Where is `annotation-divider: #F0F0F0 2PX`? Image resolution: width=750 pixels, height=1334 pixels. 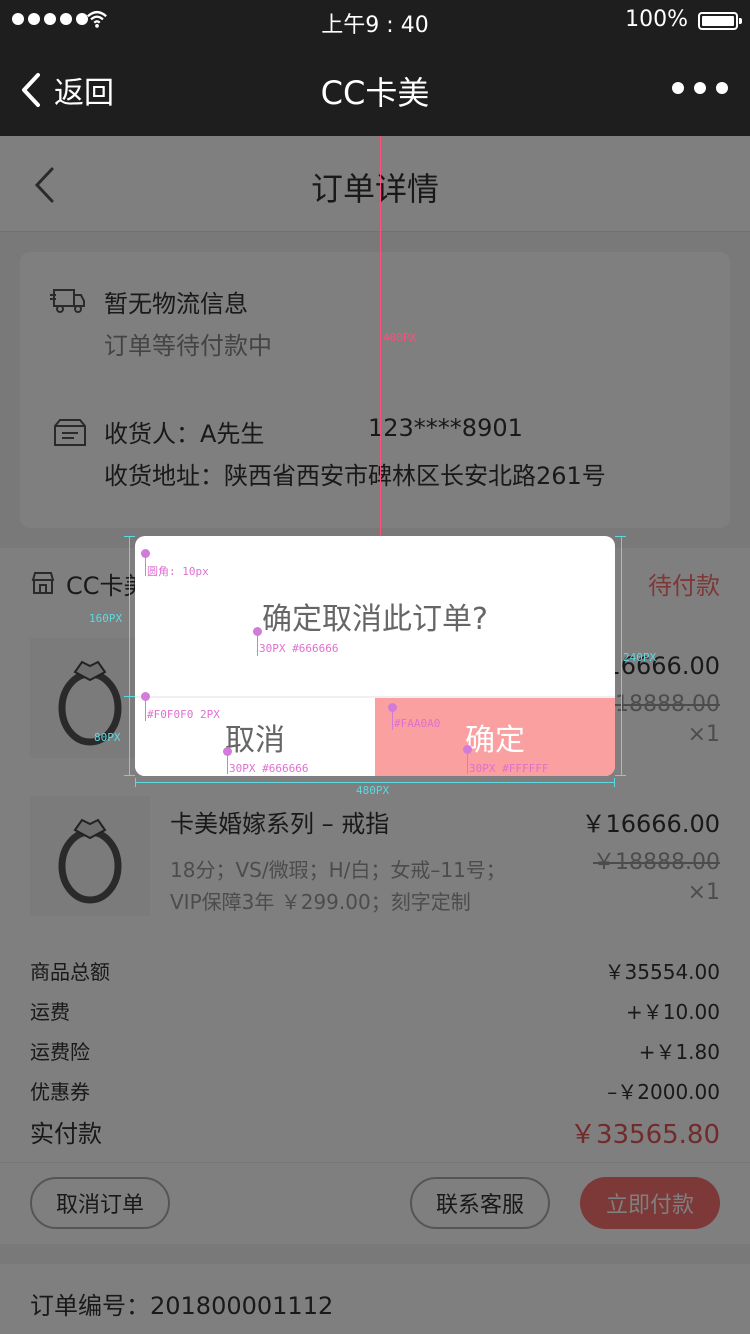
annotation-divider: #F0F0F0 2PX is located at coordinates (183, 714).